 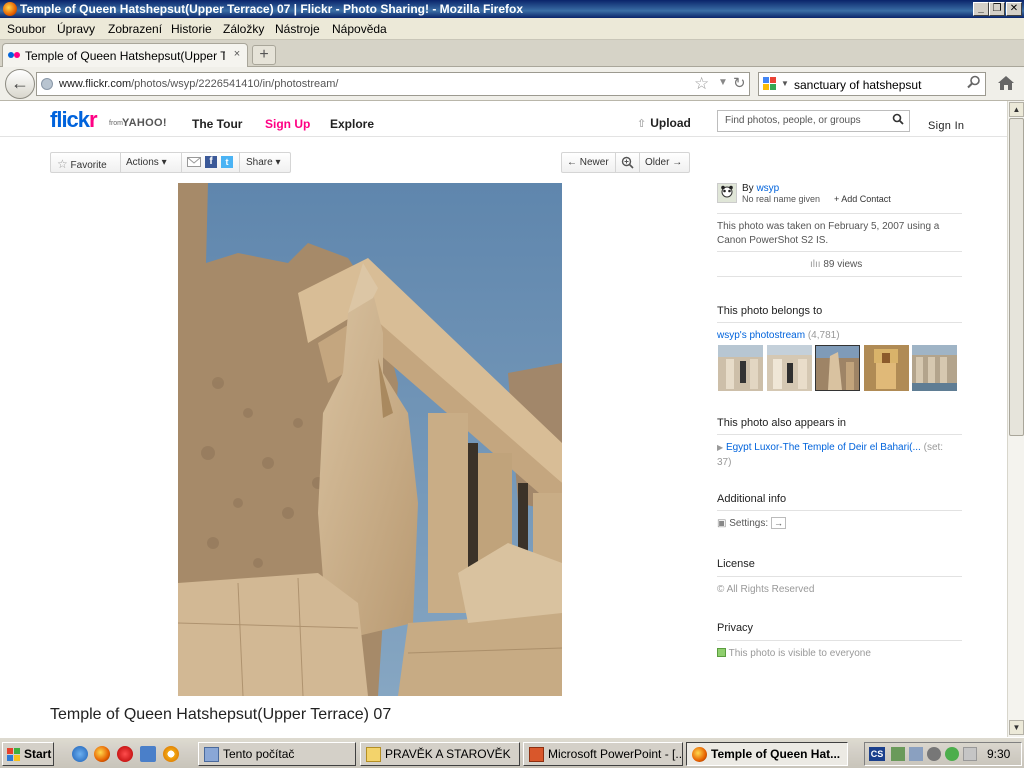 I want to click on close-button: ✕, so click(x=1014, y=9).